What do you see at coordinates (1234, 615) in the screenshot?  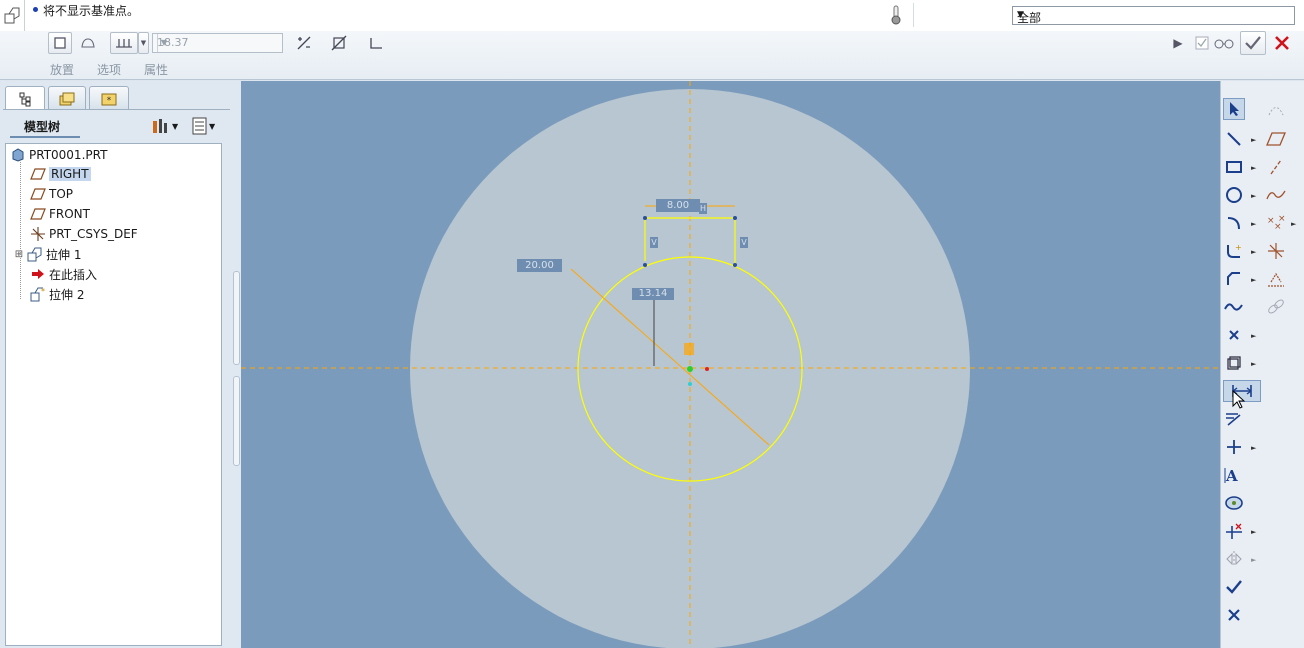 I see `cancel-x-icon` at bounding box center [1234, 615].